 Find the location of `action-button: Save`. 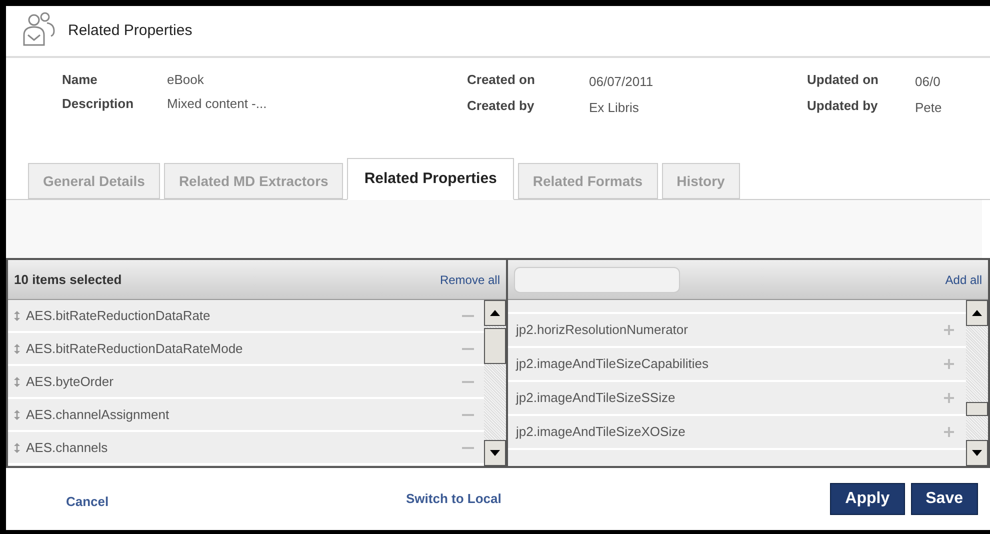

action-button: Save is located at coordinates (944, 499).